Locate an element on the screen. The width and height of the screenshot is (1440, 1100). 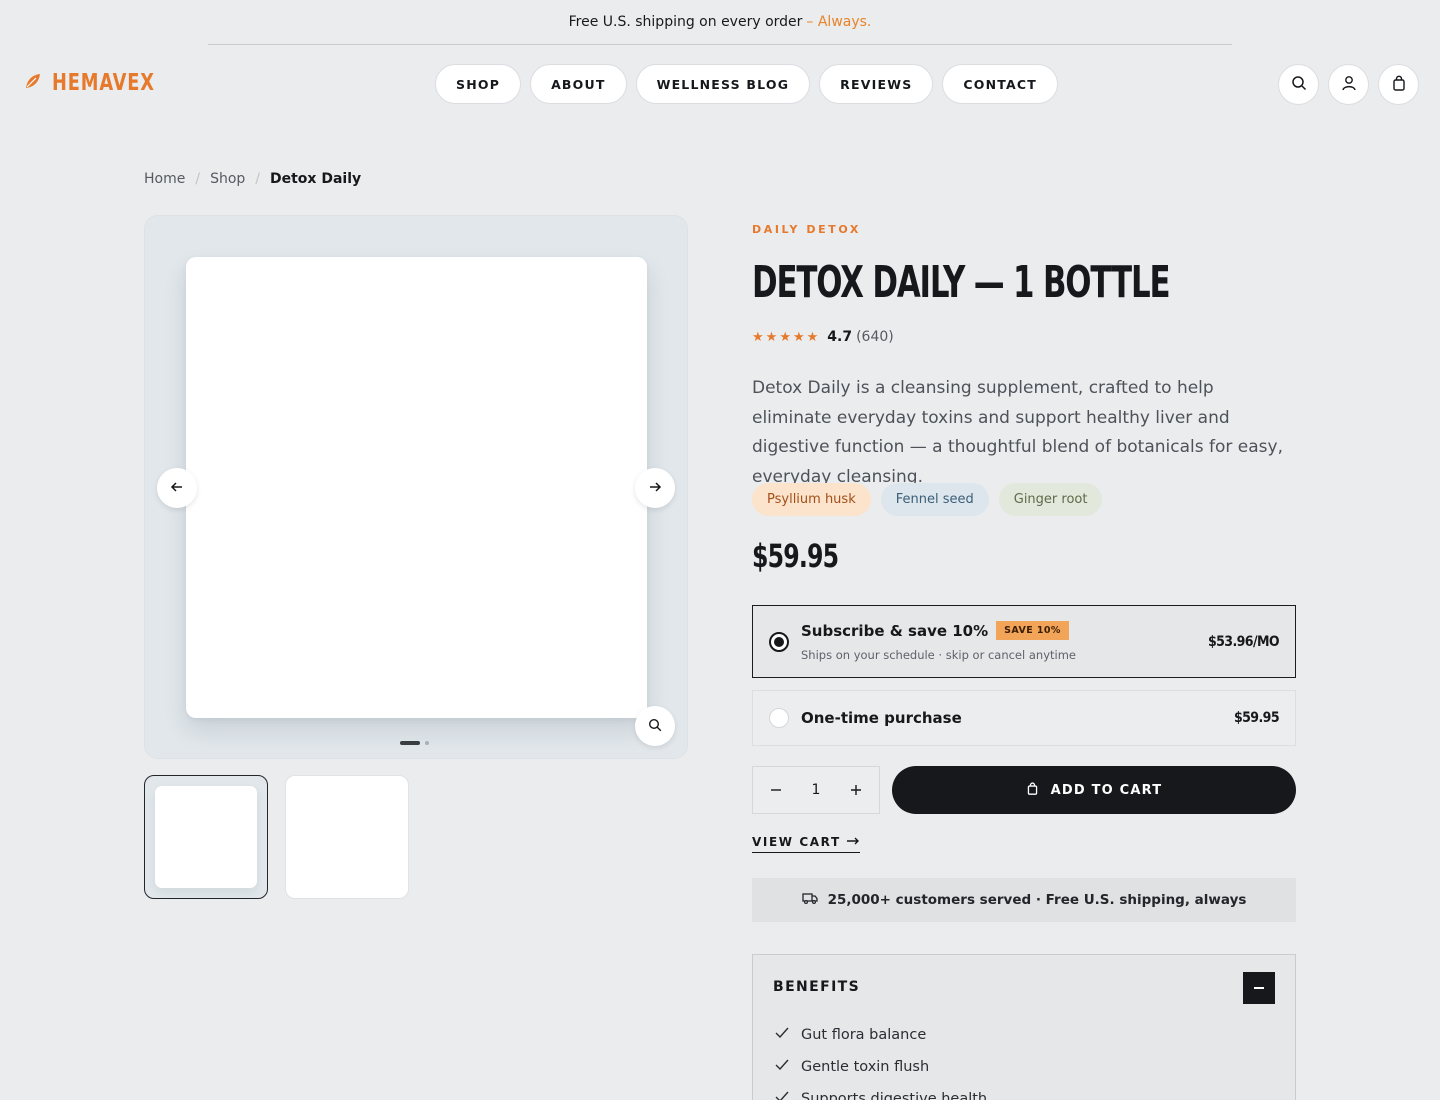
one-time-radio is located at coordinates (779, 718).